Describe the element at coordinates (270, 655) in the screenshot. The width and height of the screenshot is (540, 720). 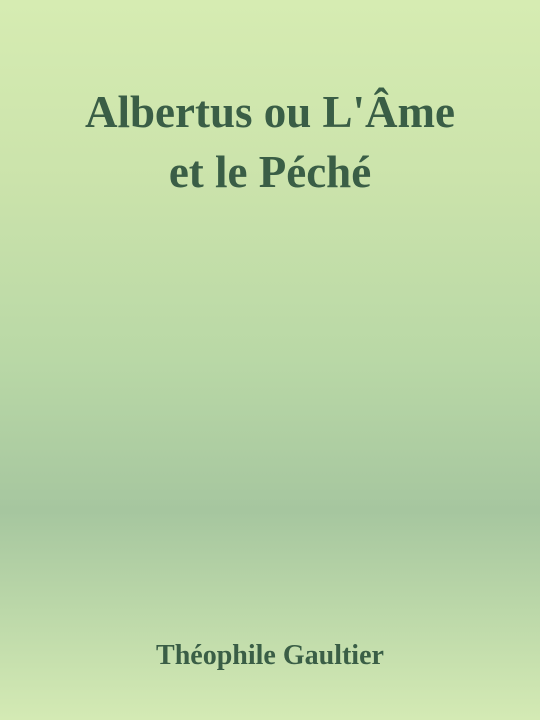
I see `book-author: Théophile Gaultier` at that location.